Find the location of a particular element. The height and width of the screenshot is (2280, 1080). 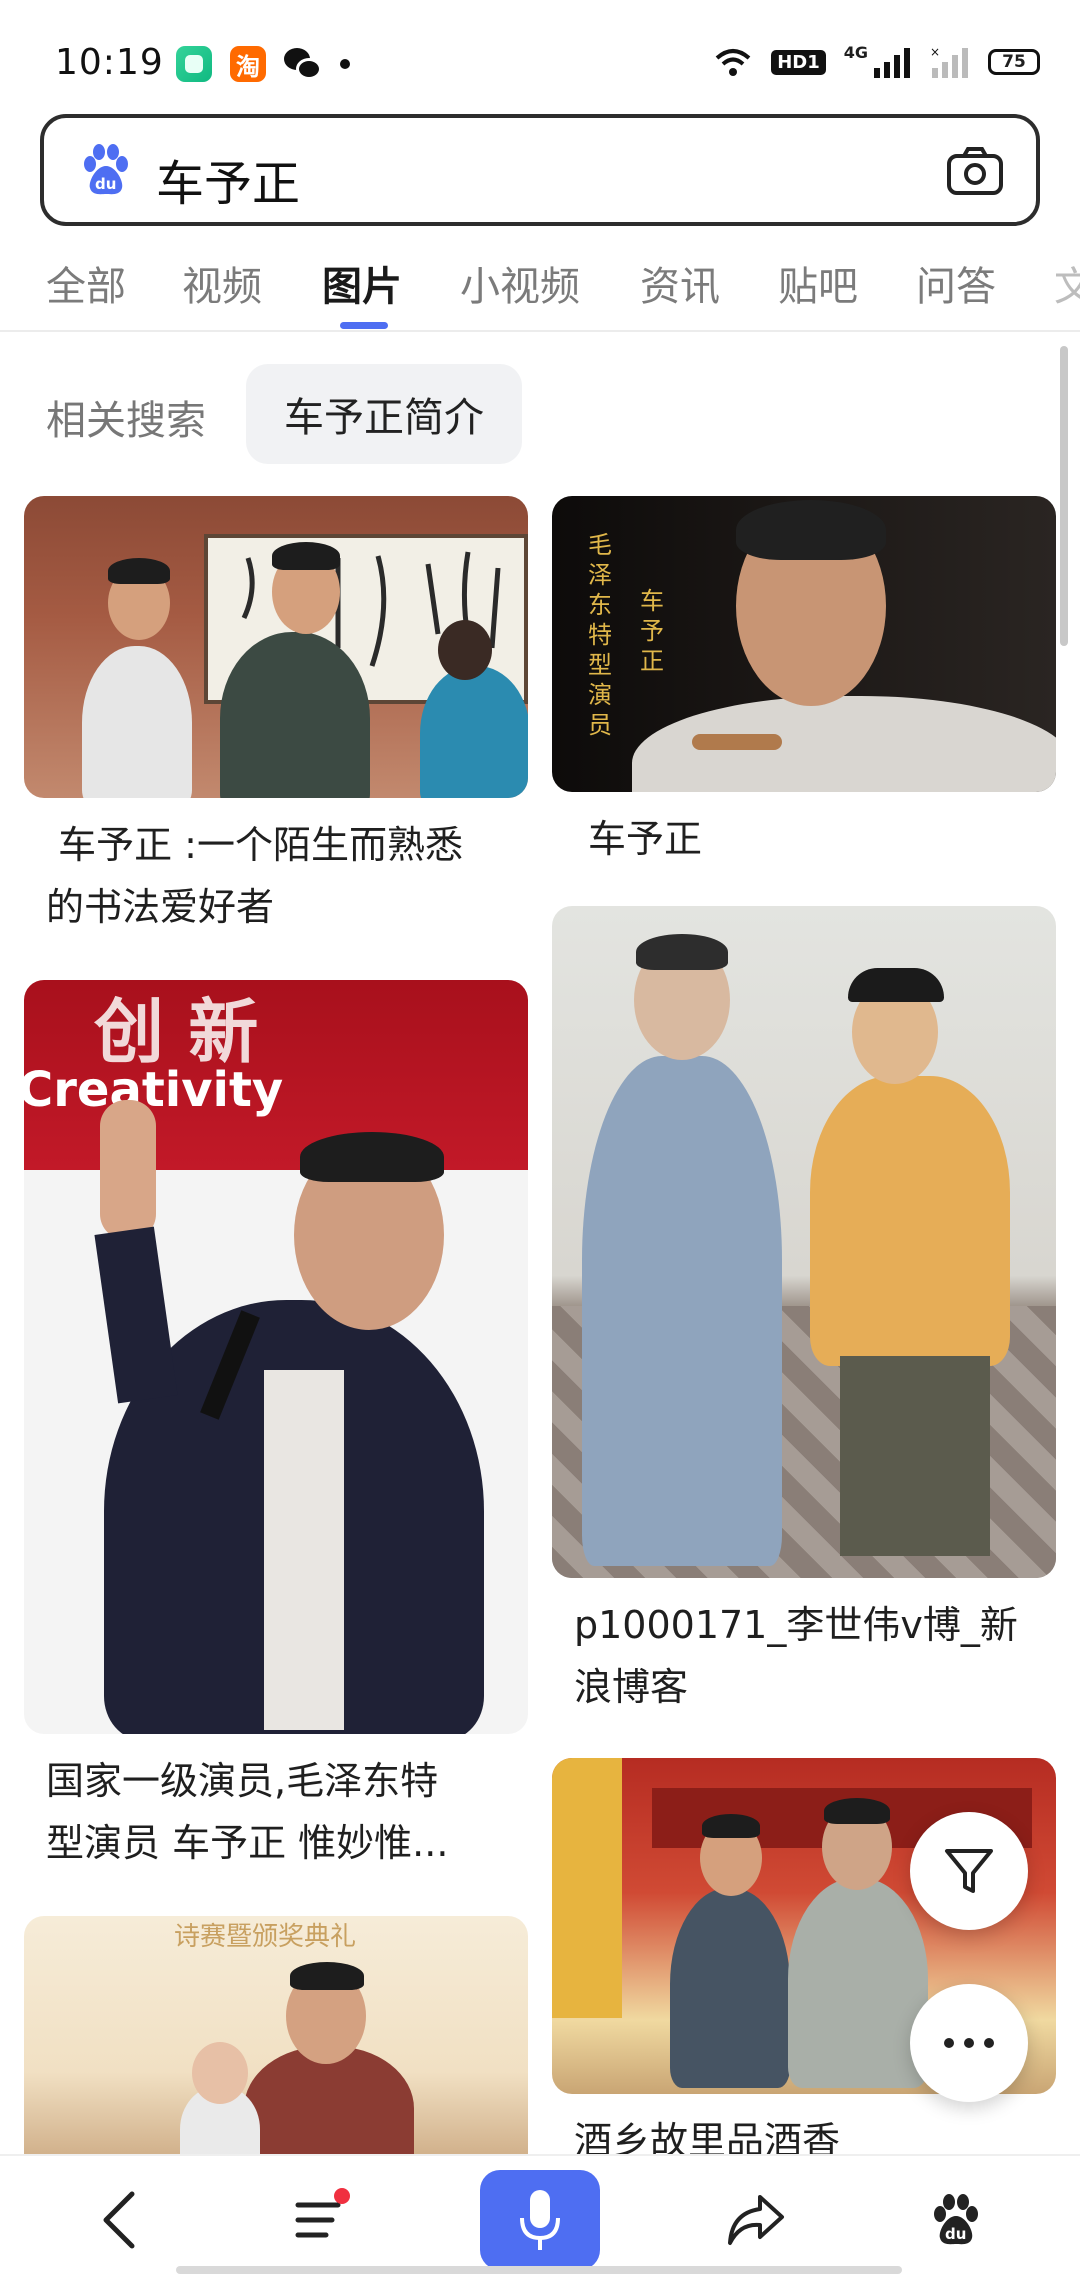

back-button is located at coordinates (120, 2220).